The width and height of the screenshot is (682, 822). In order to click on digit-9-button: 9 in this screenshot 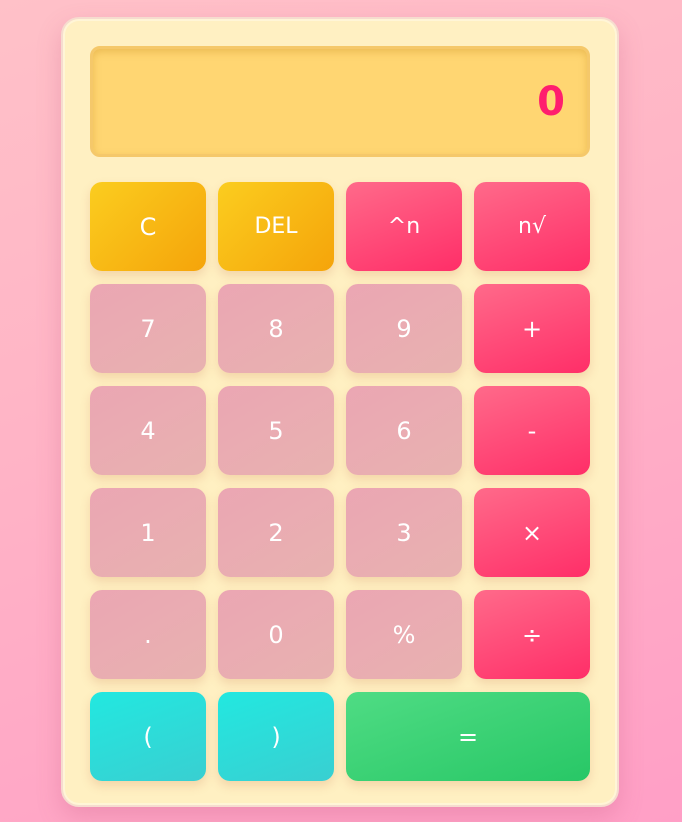, I will do `click(404, 328)`.